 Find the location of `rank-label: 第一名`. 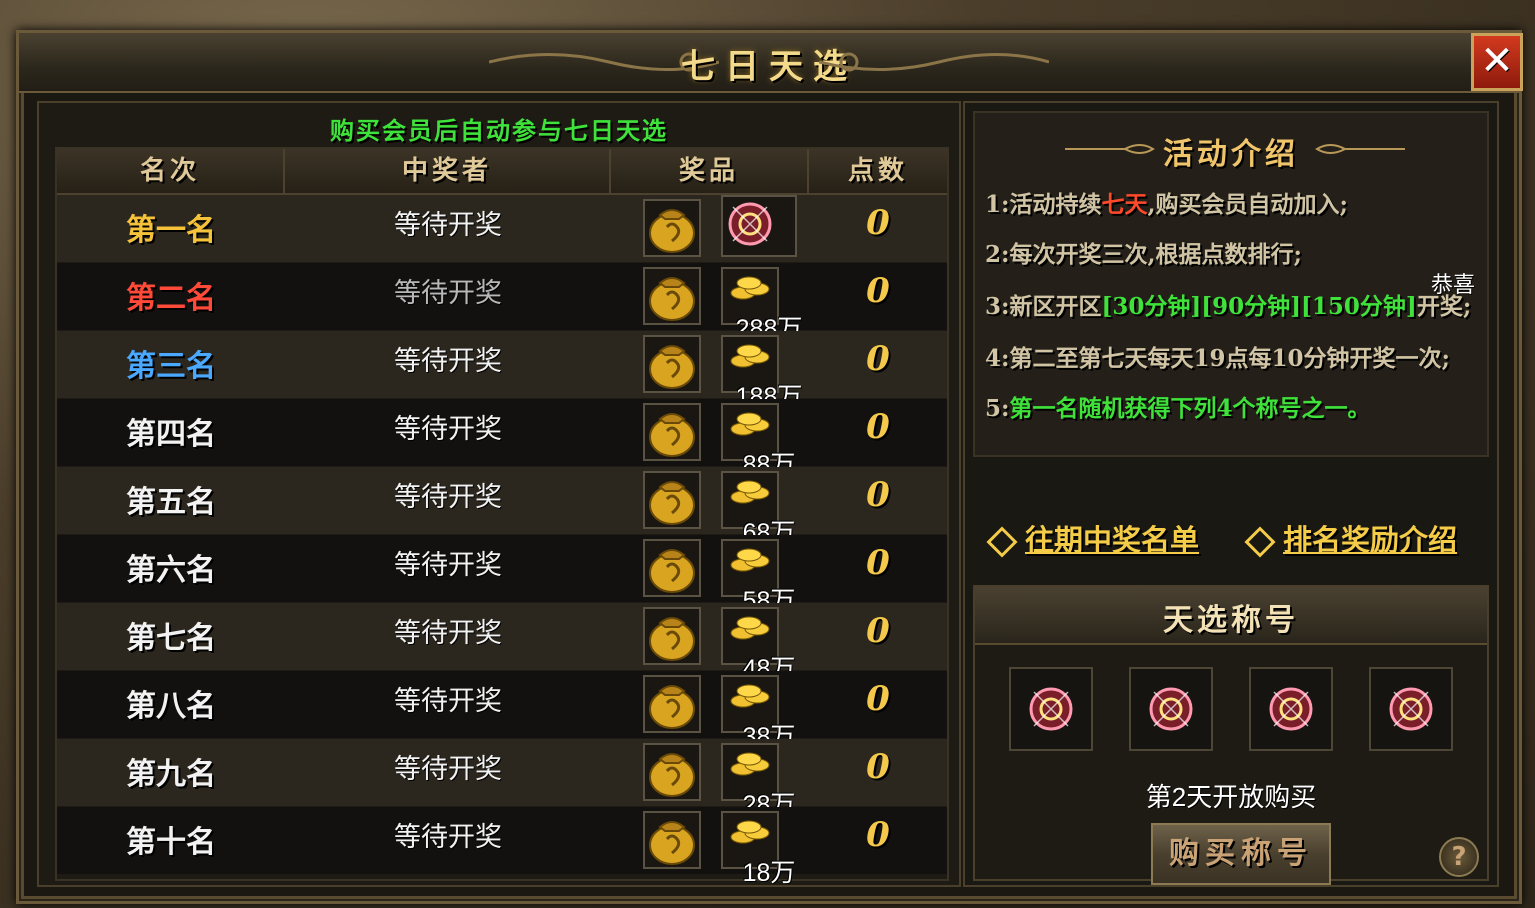

rank-label: 第一名 is located at coordinates (171, 230).